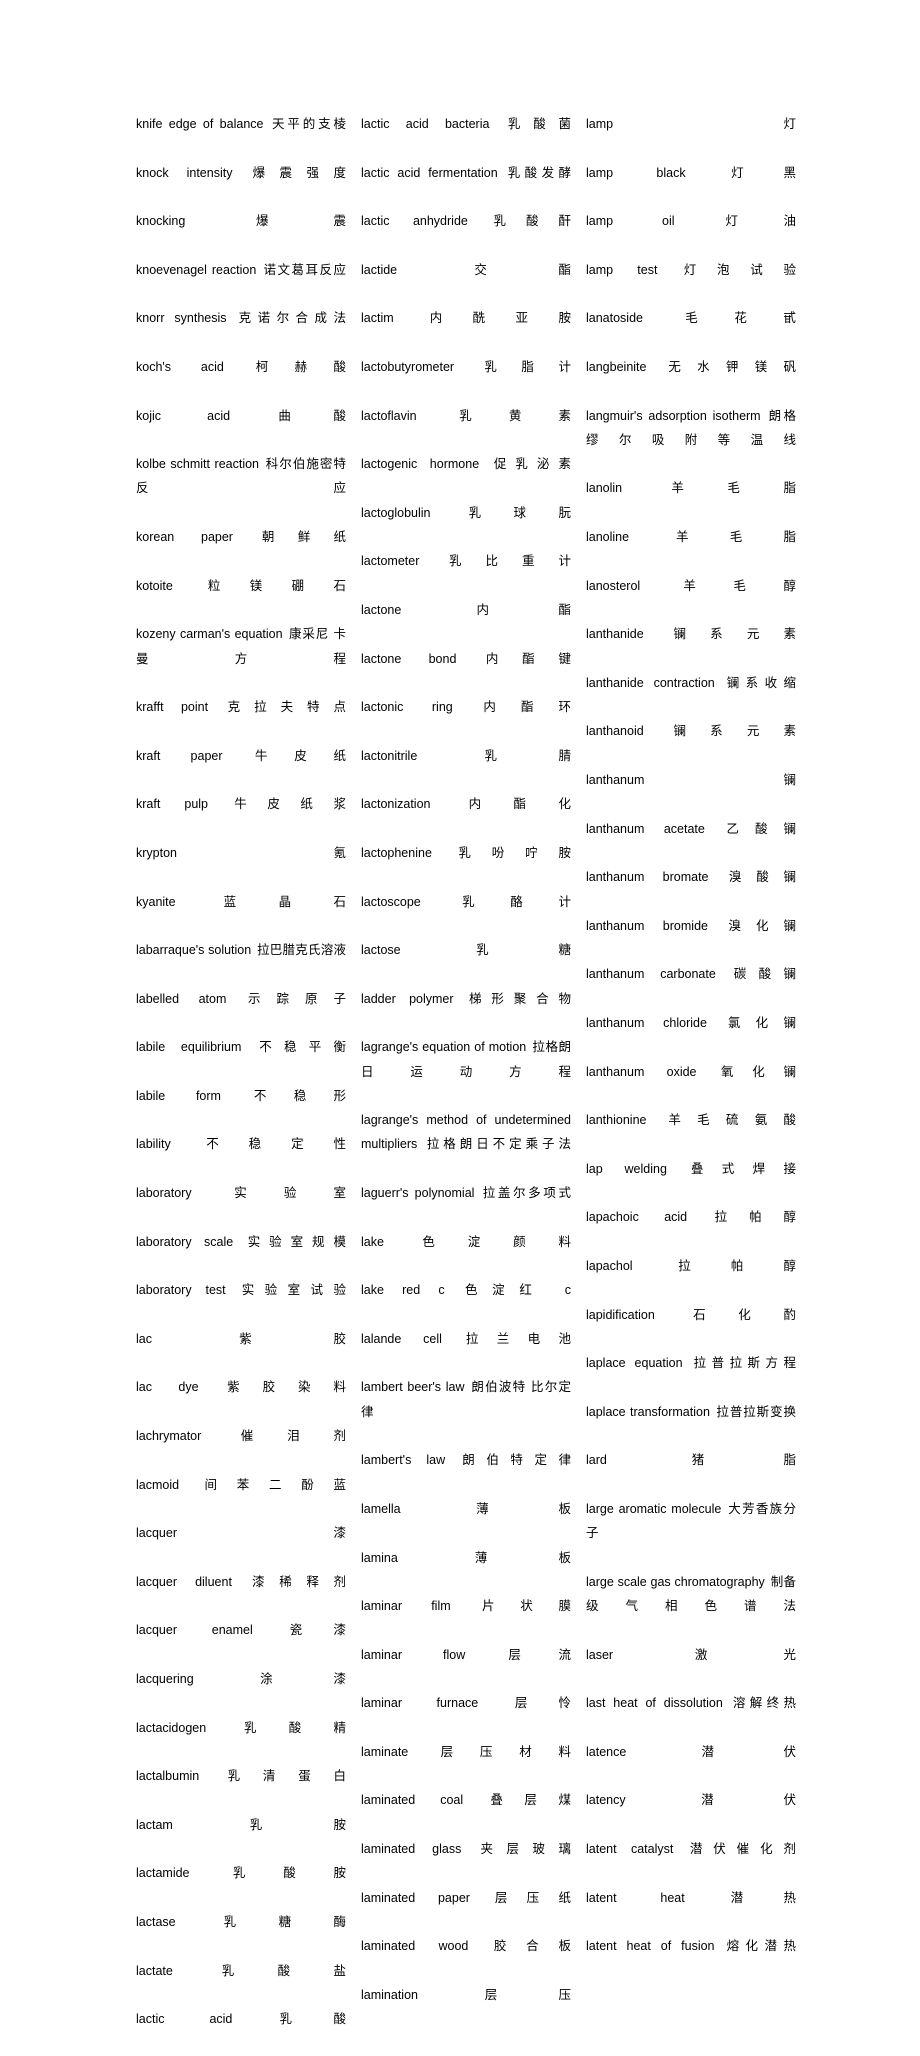  I want to click on entry-gloss: 无水钾镁矾, so click(724, 366).